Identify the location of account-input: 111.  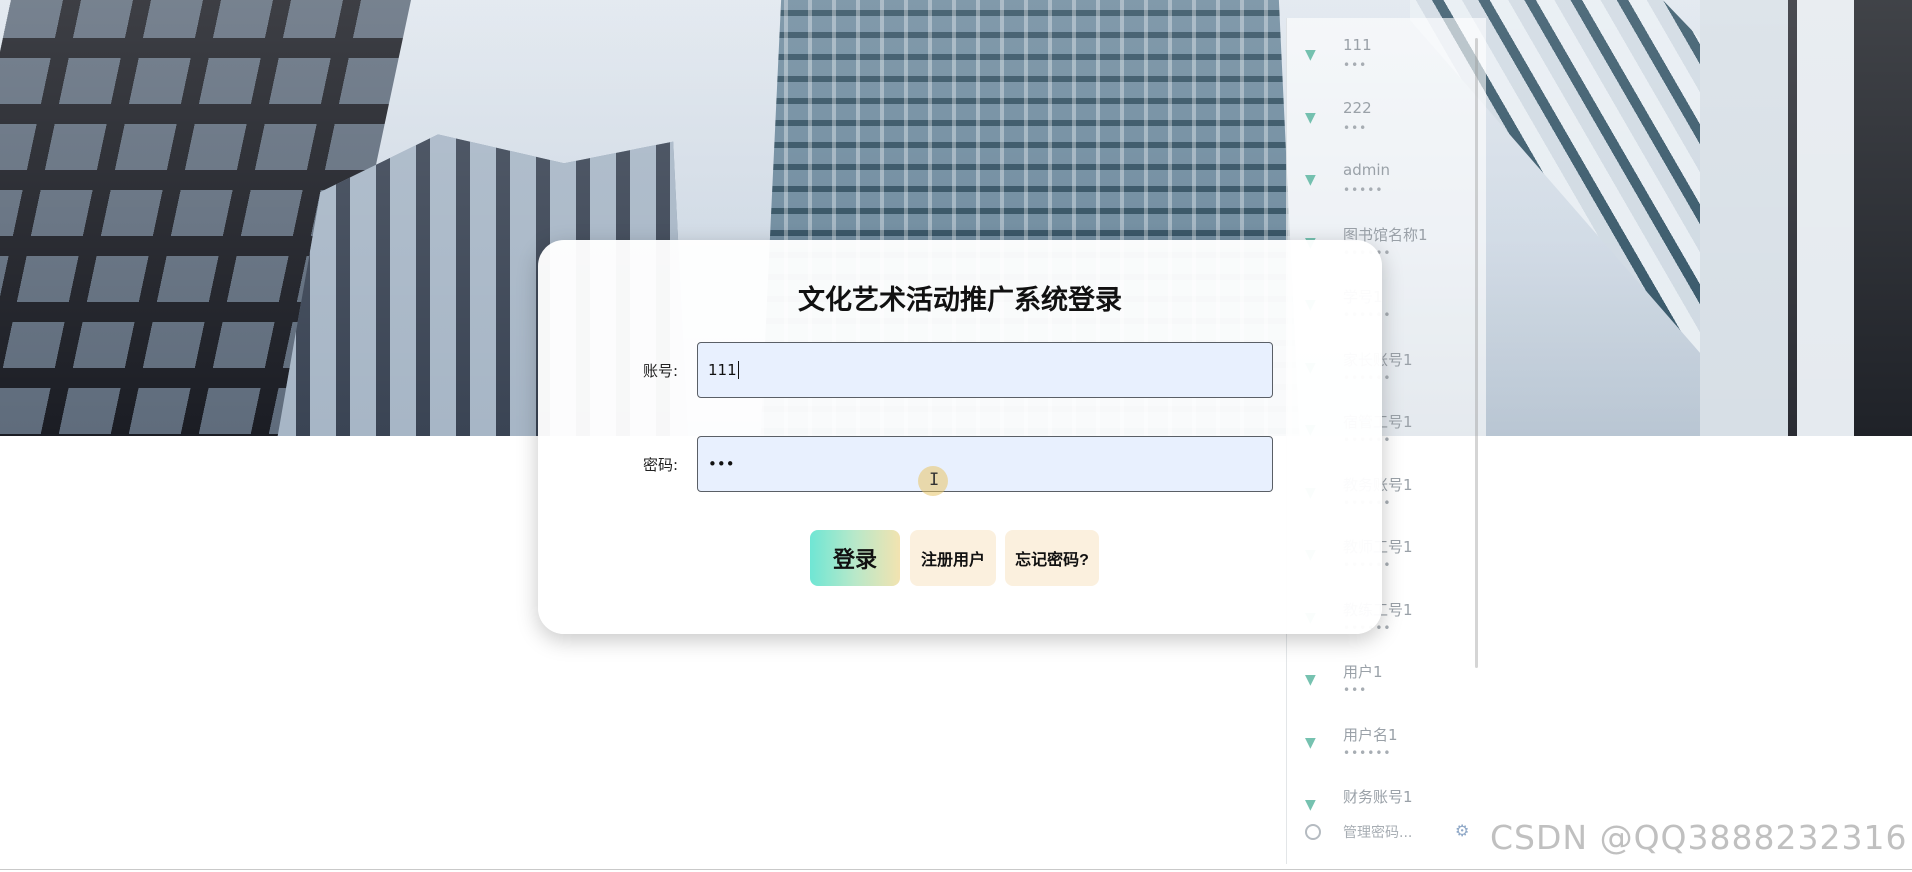
(985, 370).